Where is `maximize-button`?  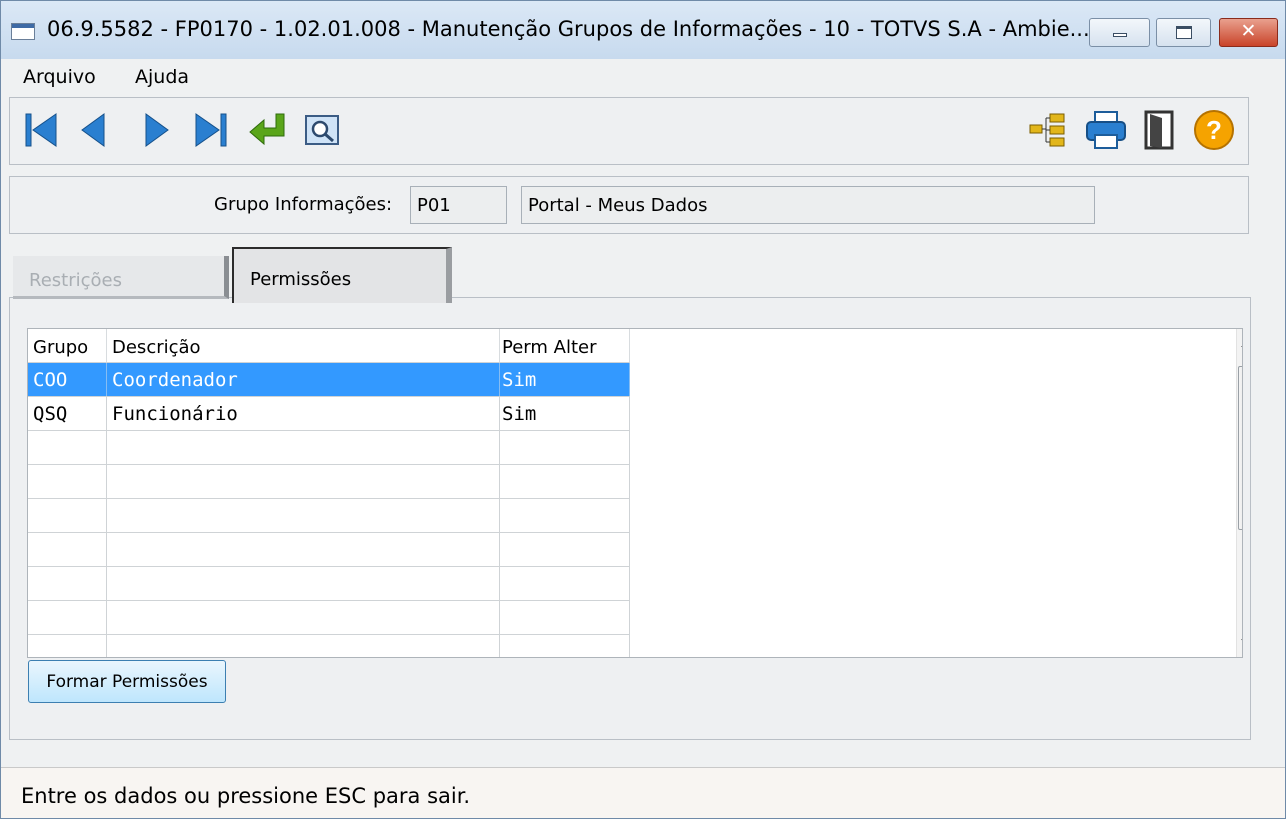
maximize-button is located at coordinates (1183, 32).